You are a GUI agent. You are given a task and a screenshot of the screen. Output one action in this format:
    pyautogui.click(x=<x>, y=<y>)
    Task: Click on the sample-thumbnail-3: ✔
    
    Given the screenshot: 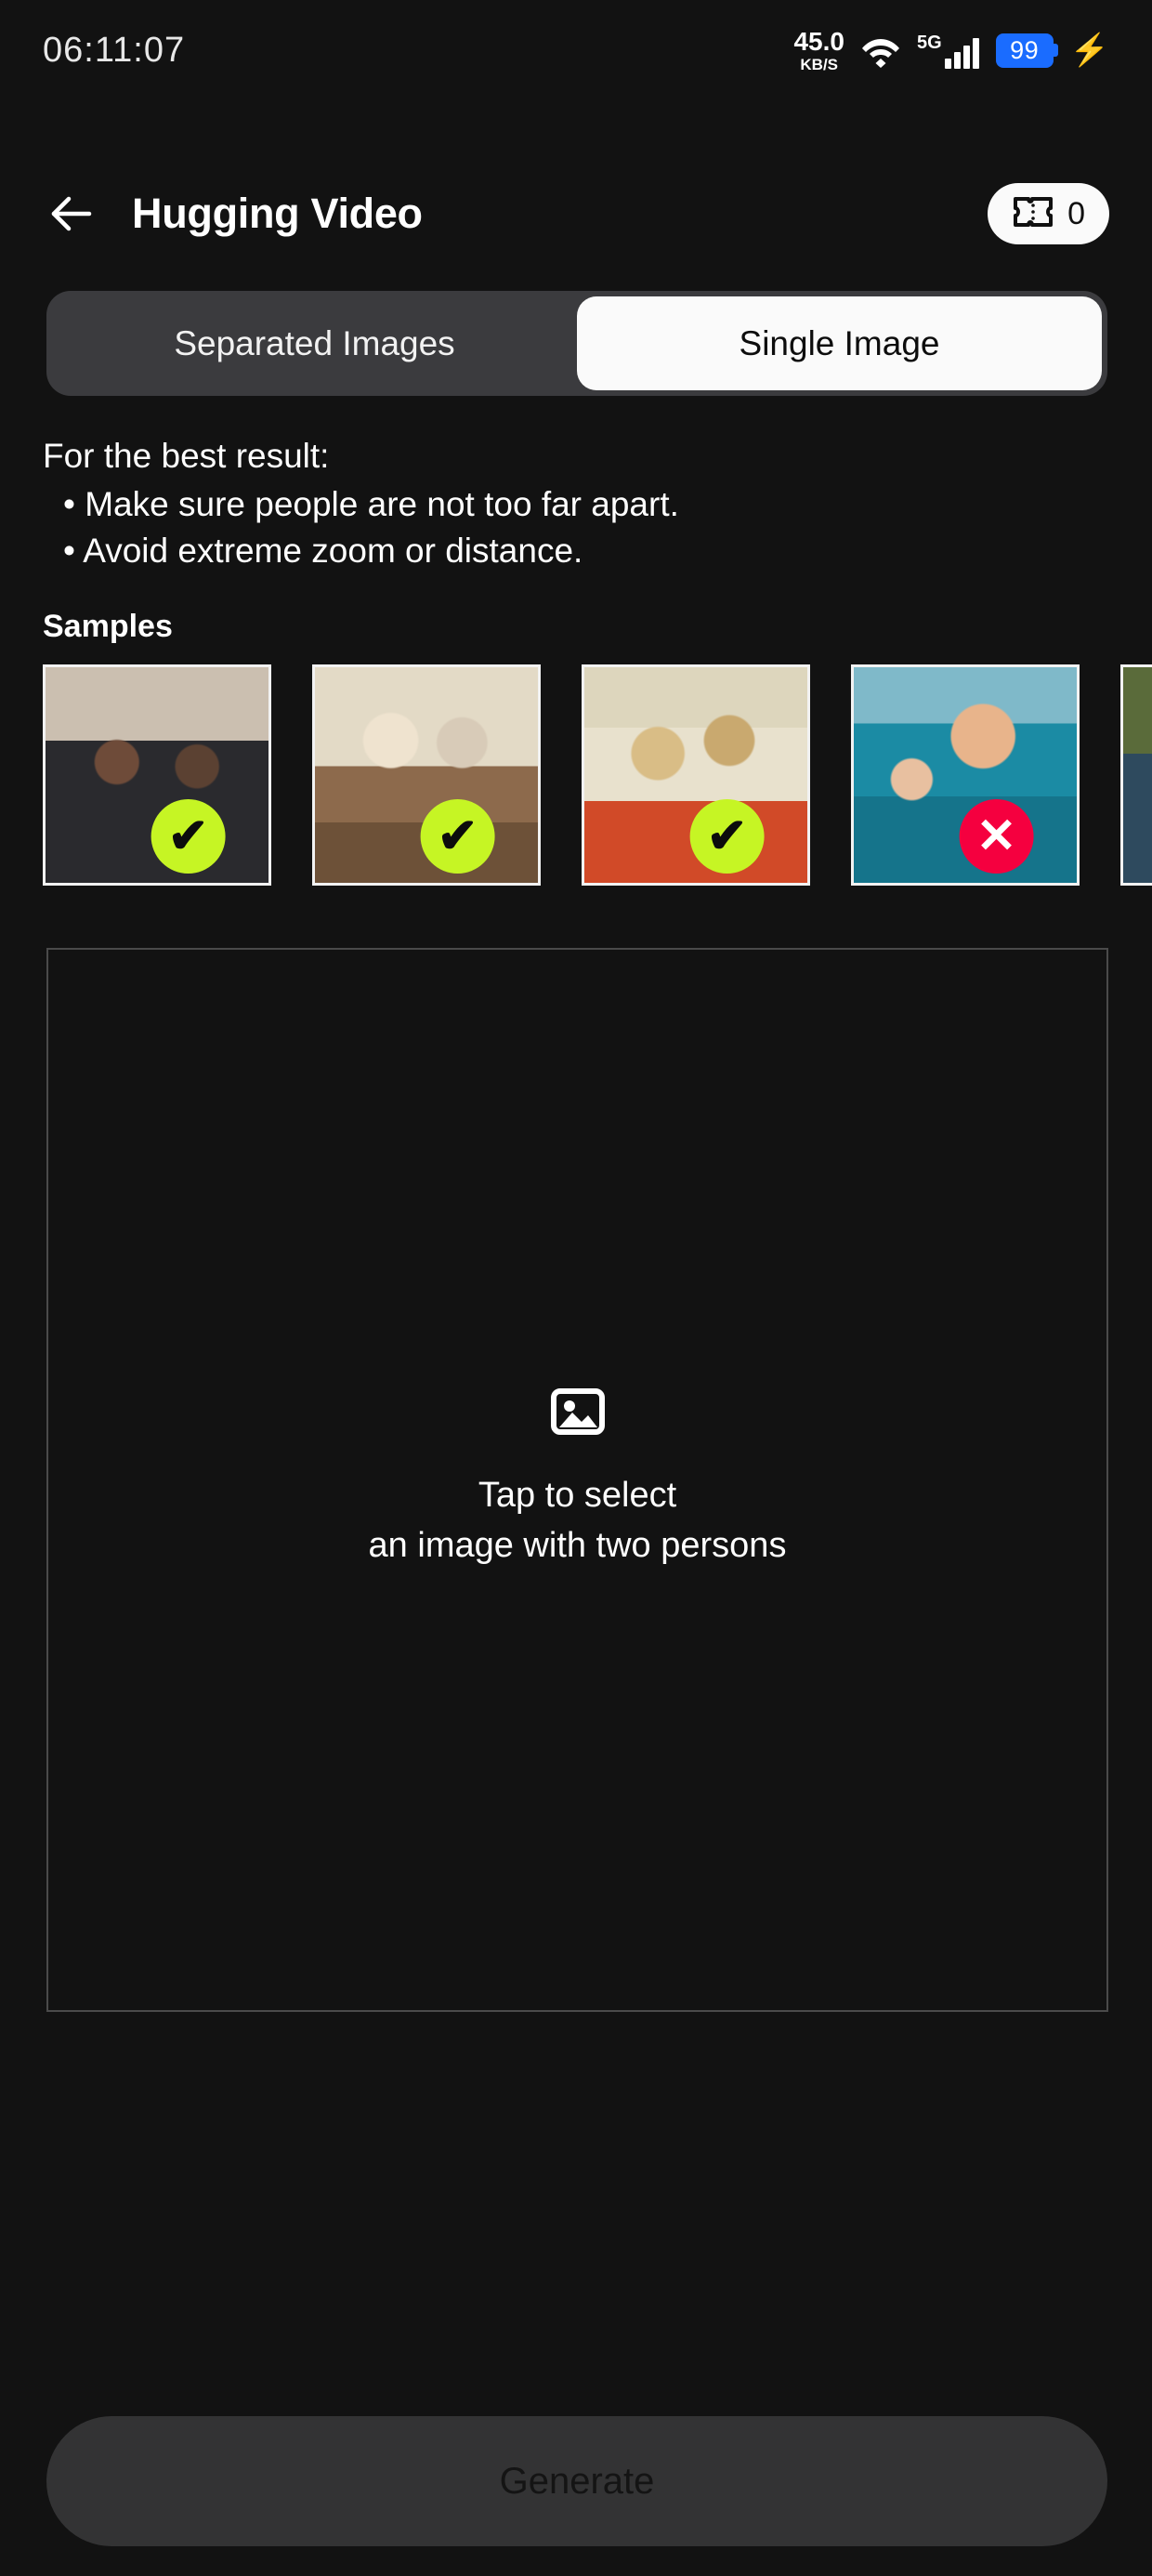 What is the action you would take?
    pyautogui.click(x=696, y=775)
    